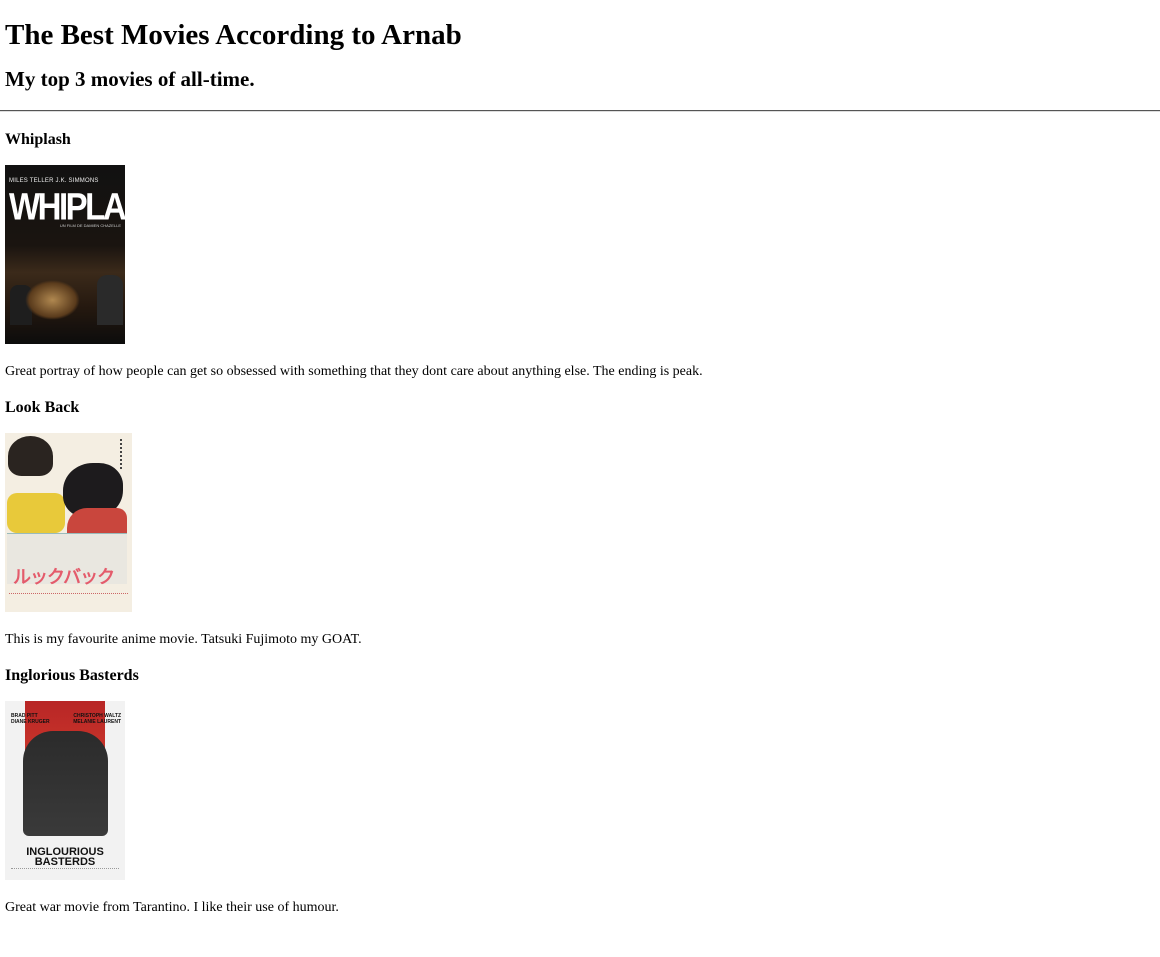 The image size is (1160, 957). I want to click on poster-cast-text: MILES TELLER J.K. SIMMONS, so click(54, 181).